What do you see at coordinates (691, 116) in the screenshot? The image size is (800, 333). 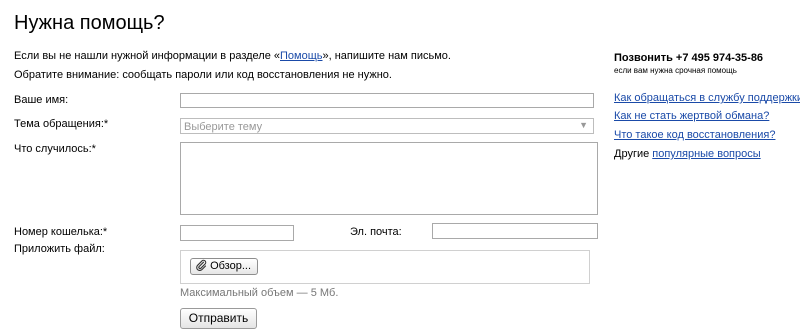 I see `link-avoid-fraud: Как не стать жертвой обмана?` at bounding box center [691, 116].